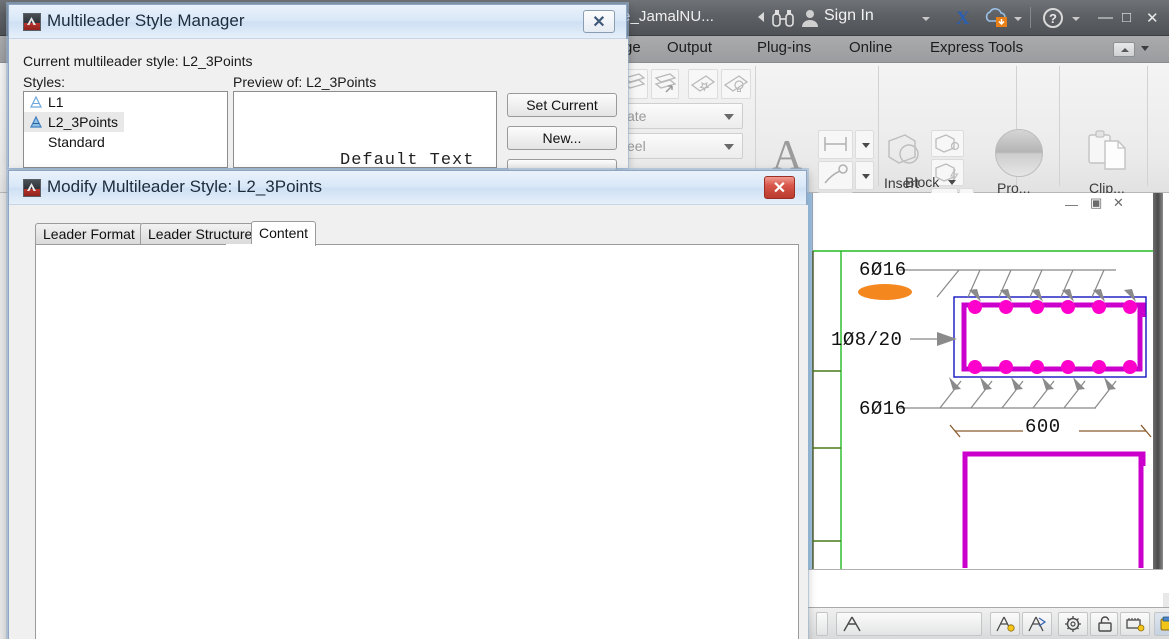  Describe the element at coordinates (1124, 49) in the screenshot. I see `ribbon-minimize-button` at that location.